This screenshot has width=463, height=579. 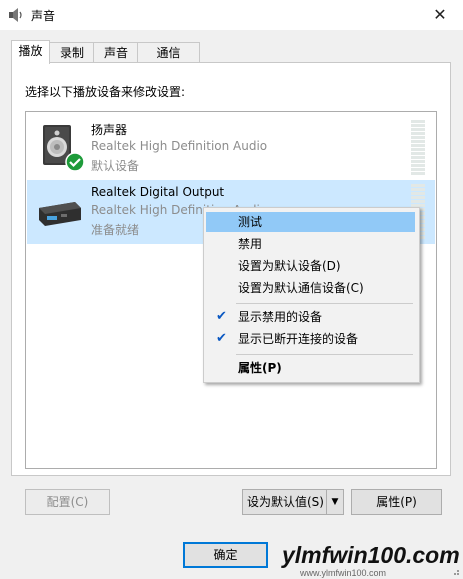 I want to click on menu-item-label: 设置为默认设备(D), so click(x=289, y=266).